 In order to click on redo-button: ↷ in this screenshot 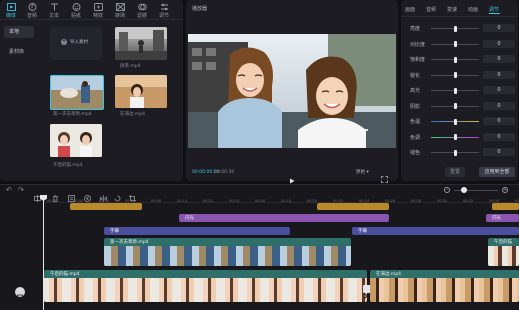, I will do `click(21, 190)`.